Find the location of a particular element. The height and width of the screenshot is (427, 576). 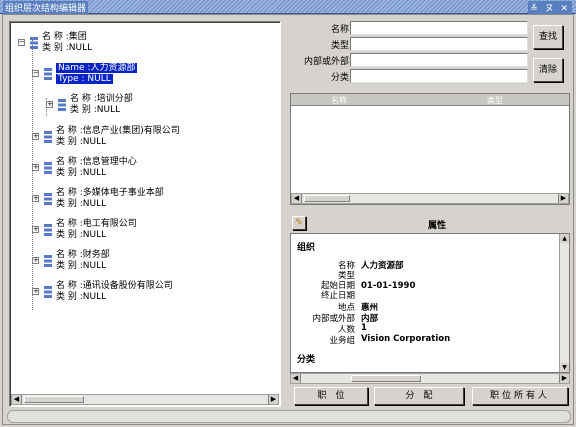

tree-node: + 名 称 :电工有限公司 类 别 :NULL is located at coordinates (84, 230).